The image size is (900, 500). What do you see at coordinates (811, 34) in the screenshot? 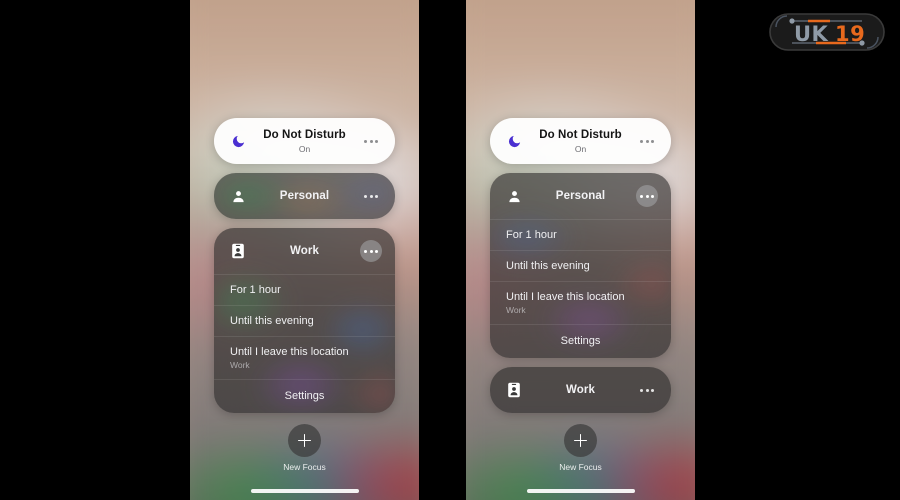
I see `svg-text: UK` at bounding box center [811, 34].